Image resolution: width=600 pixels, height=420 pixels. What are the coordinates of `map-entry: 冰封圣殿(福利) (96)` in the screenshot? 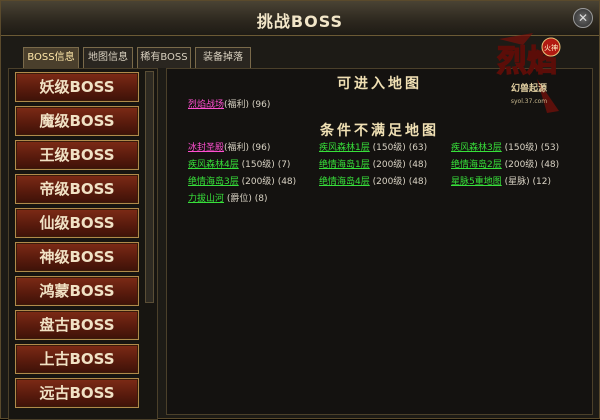 It's located at (229, 146).